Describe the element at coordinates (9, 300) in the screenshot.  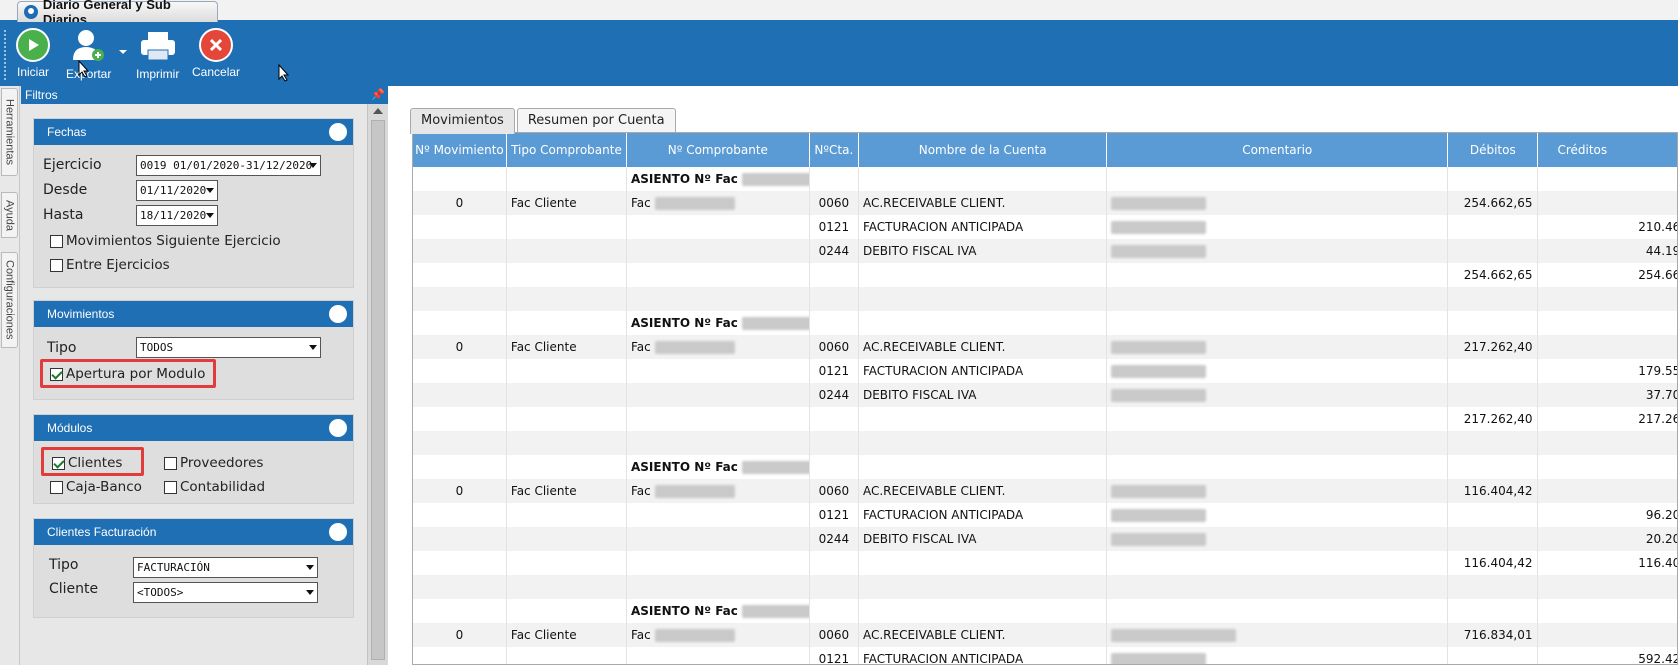
I see `side-tab-configuraciones: Configuraciones` at that location.